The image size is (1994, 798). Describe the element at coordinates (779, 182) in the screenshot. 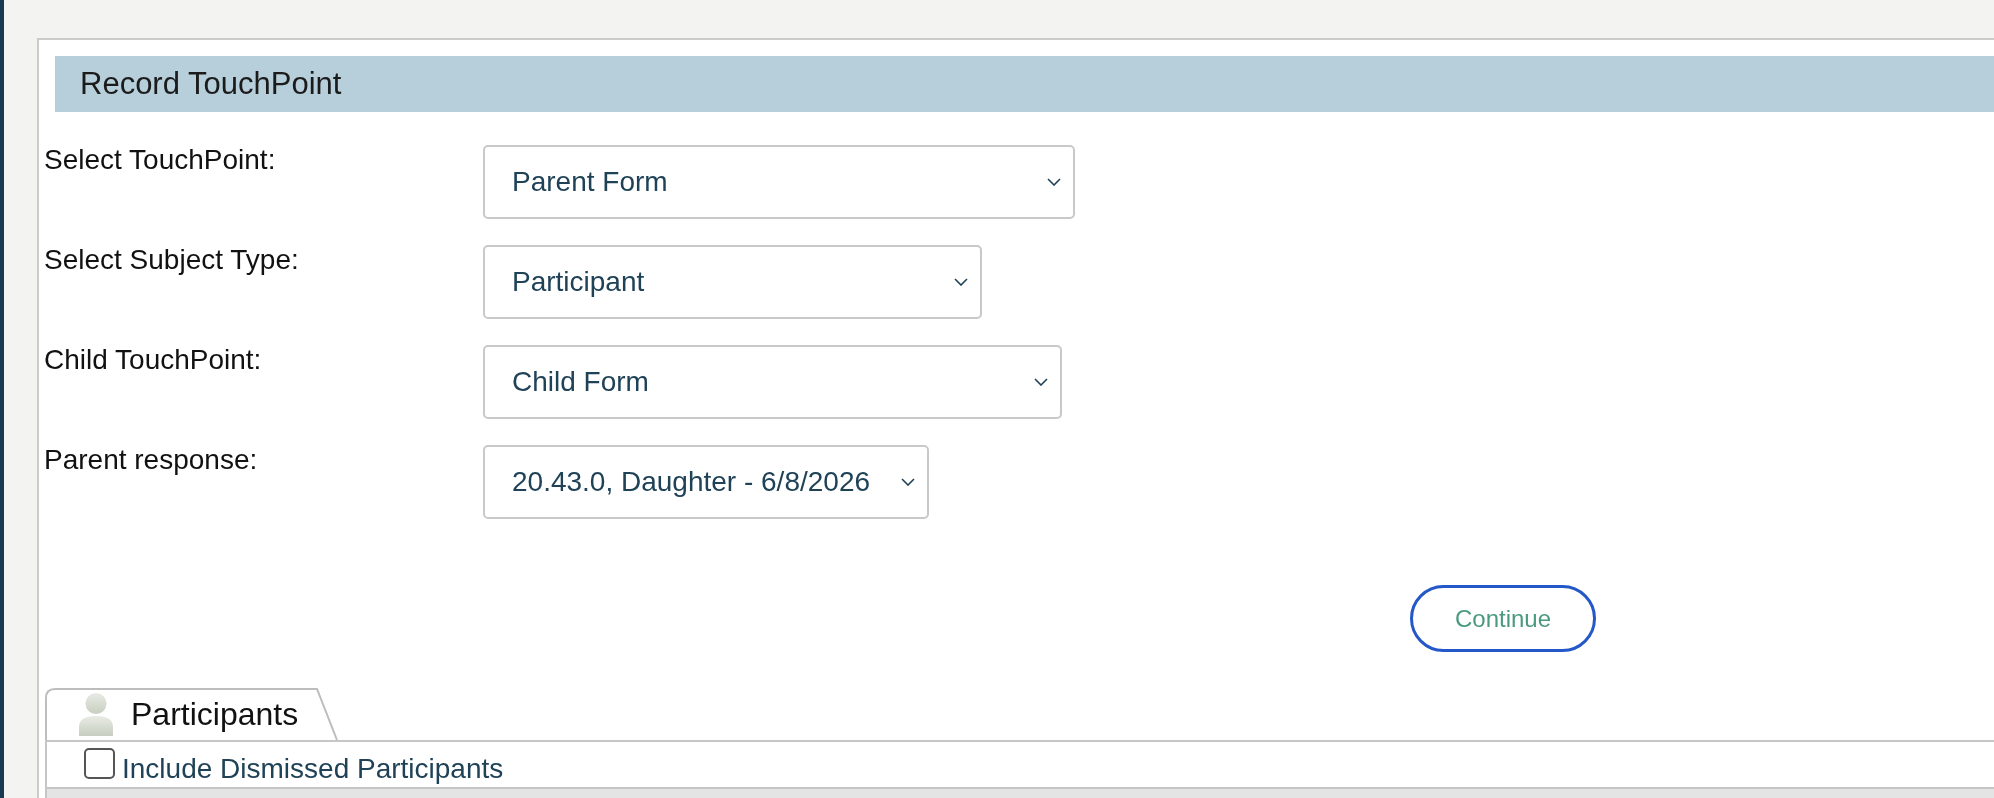

I see `touchpoint-dropdown: Parent Form` at that location.